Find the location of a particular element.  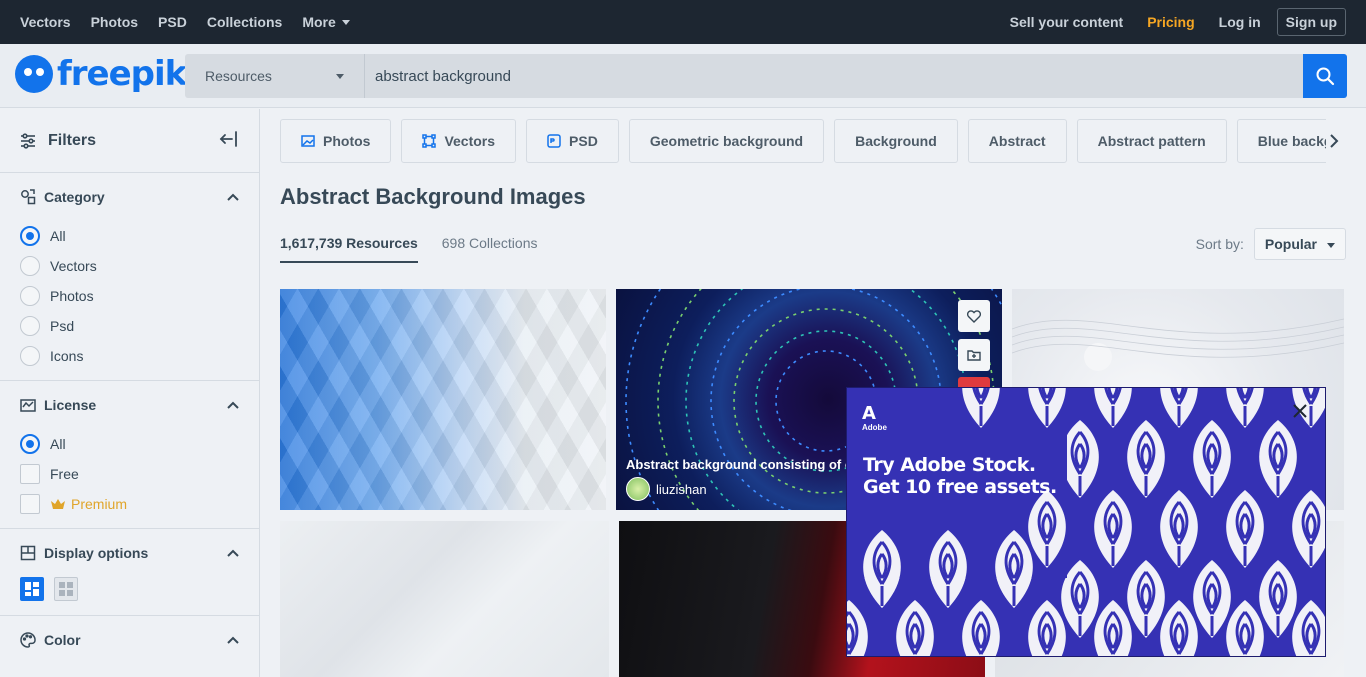

nav-collections: Collections is located at coordinates (244, 22).